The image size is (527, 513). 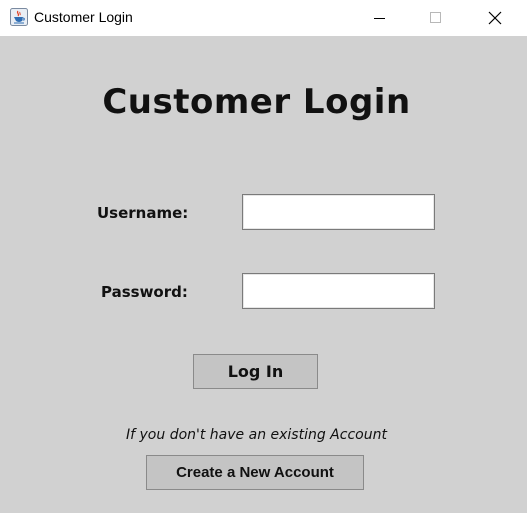 I want to click on close-button, so click(x=495, y=18).